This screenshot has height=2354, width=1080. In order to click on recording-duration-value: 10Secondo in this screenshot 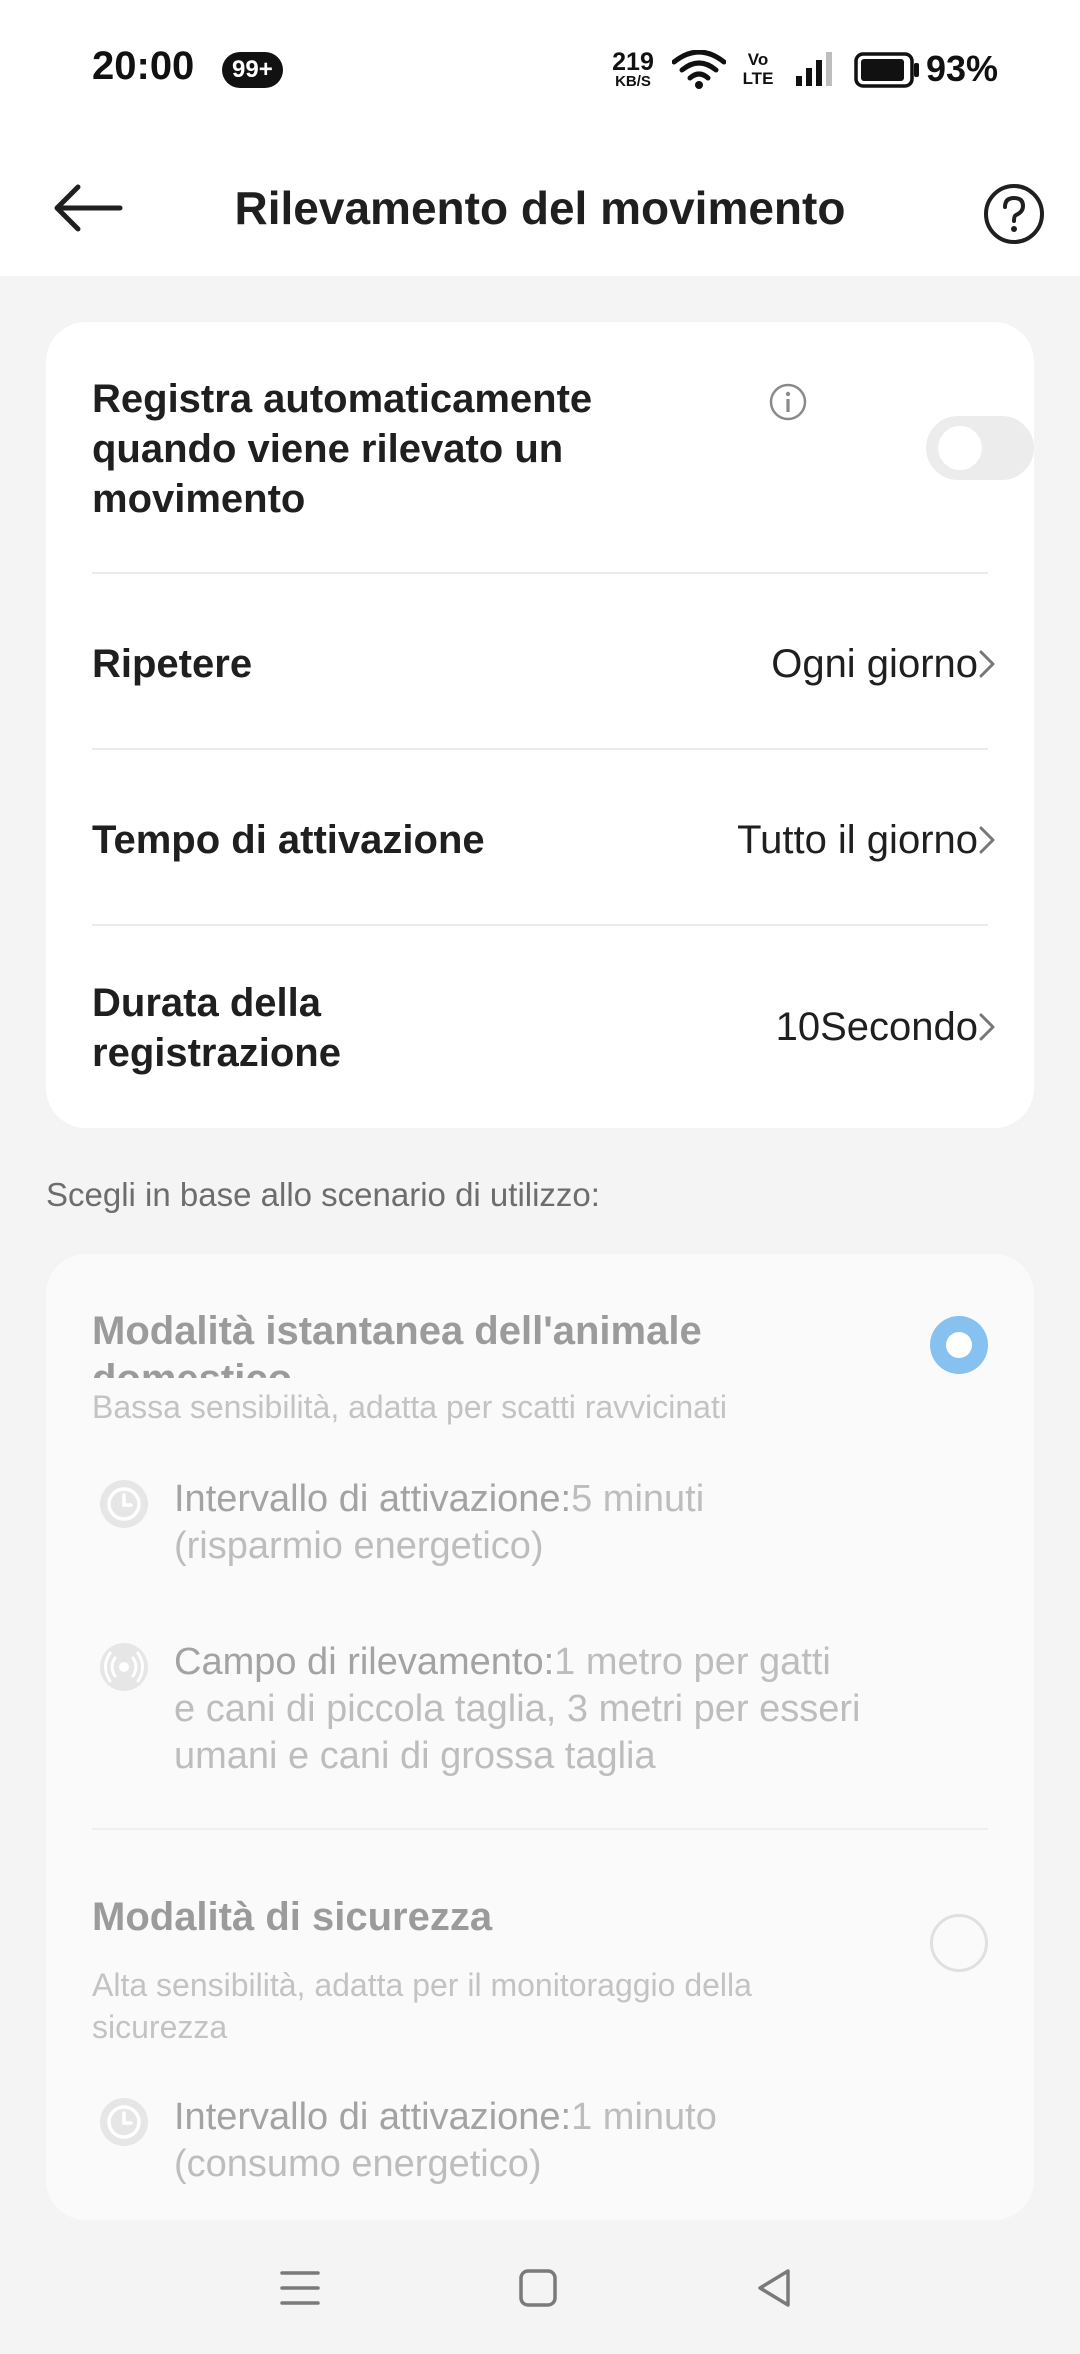, I will do `click(876, 1027)`.